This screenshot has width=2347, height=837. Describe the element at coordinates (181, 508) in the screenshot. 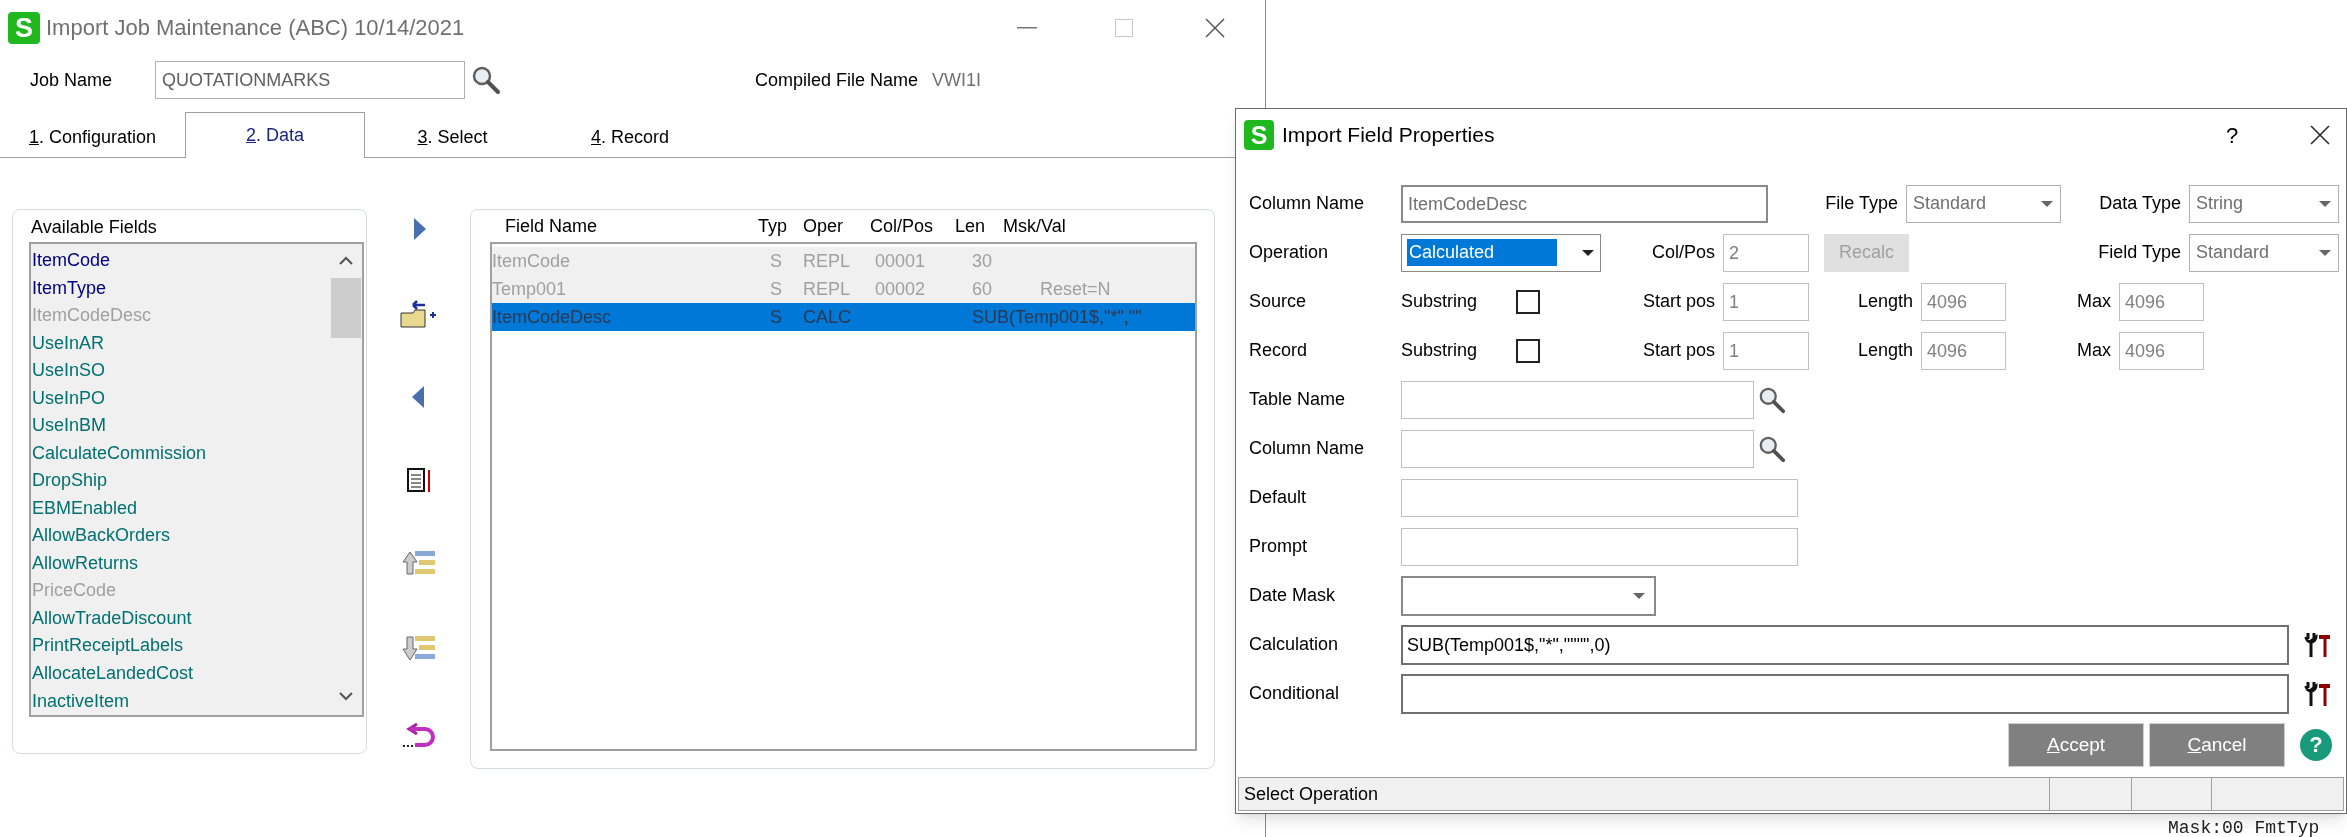

I see `list-item: EBMEnabled` at that location.